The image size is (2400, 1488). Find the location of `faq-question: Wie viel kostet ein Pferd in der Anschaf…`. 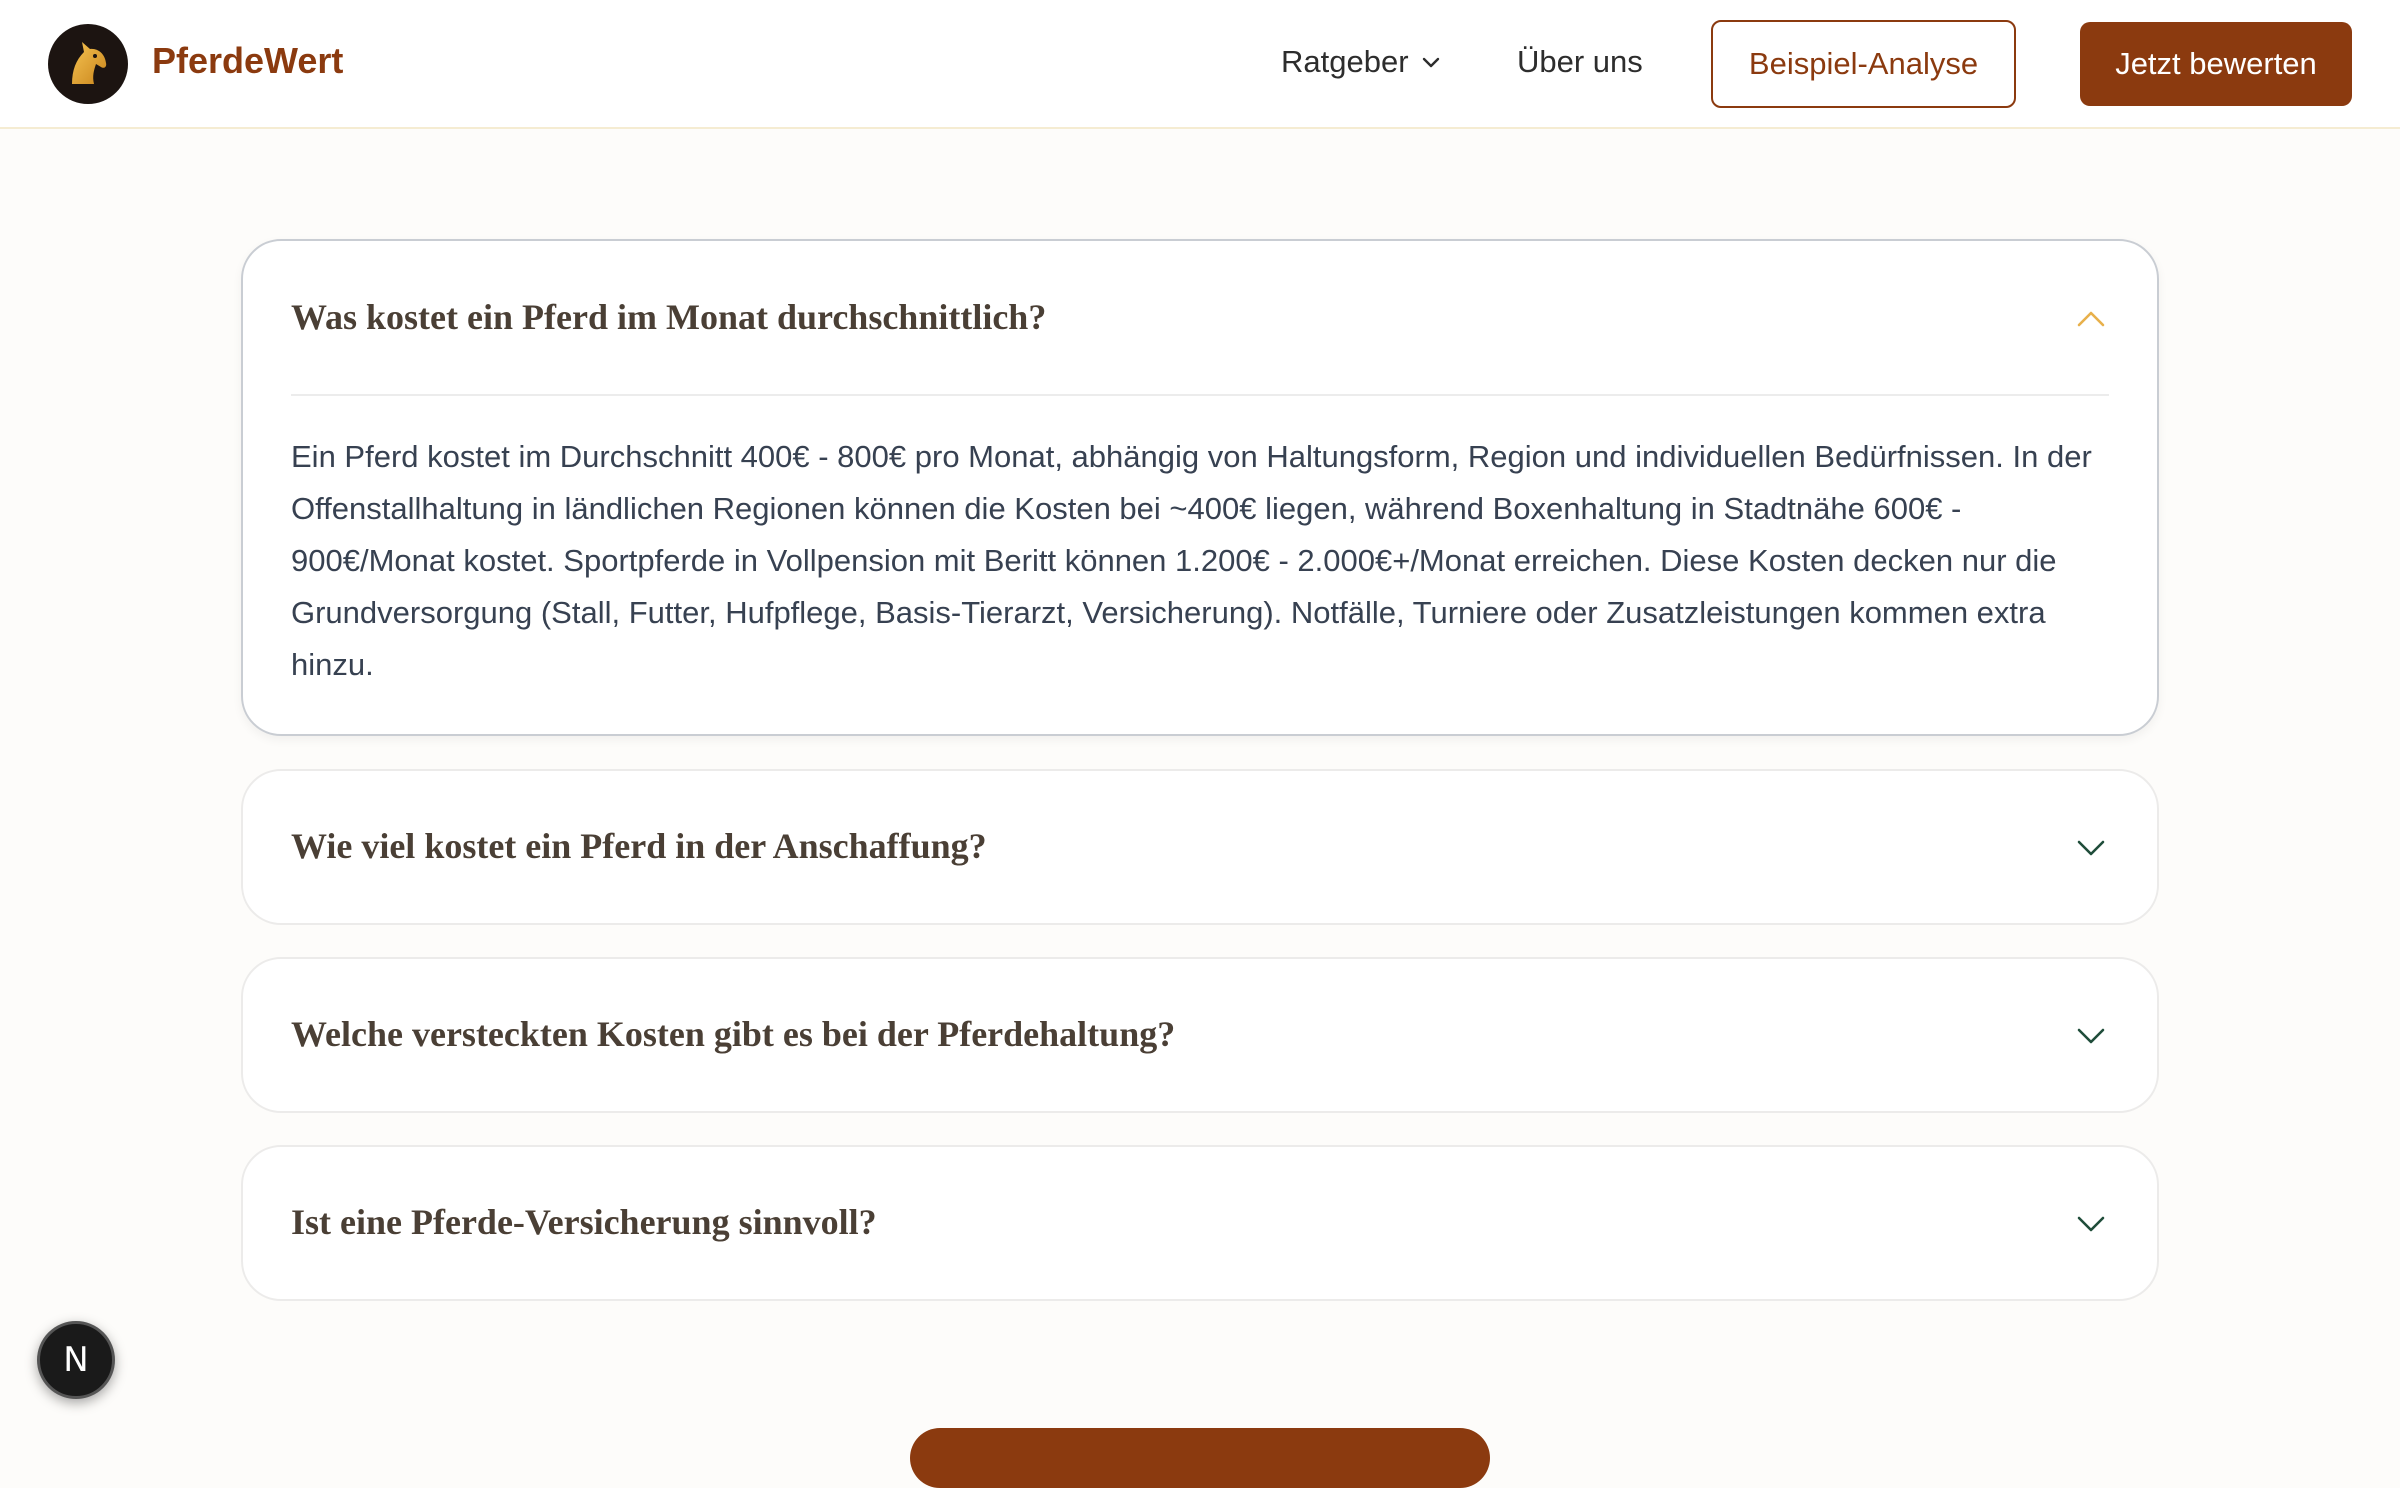

faq-question: Wie viel kostet ein Pferd in der Anschaf… is located at coordinates (639, 846).